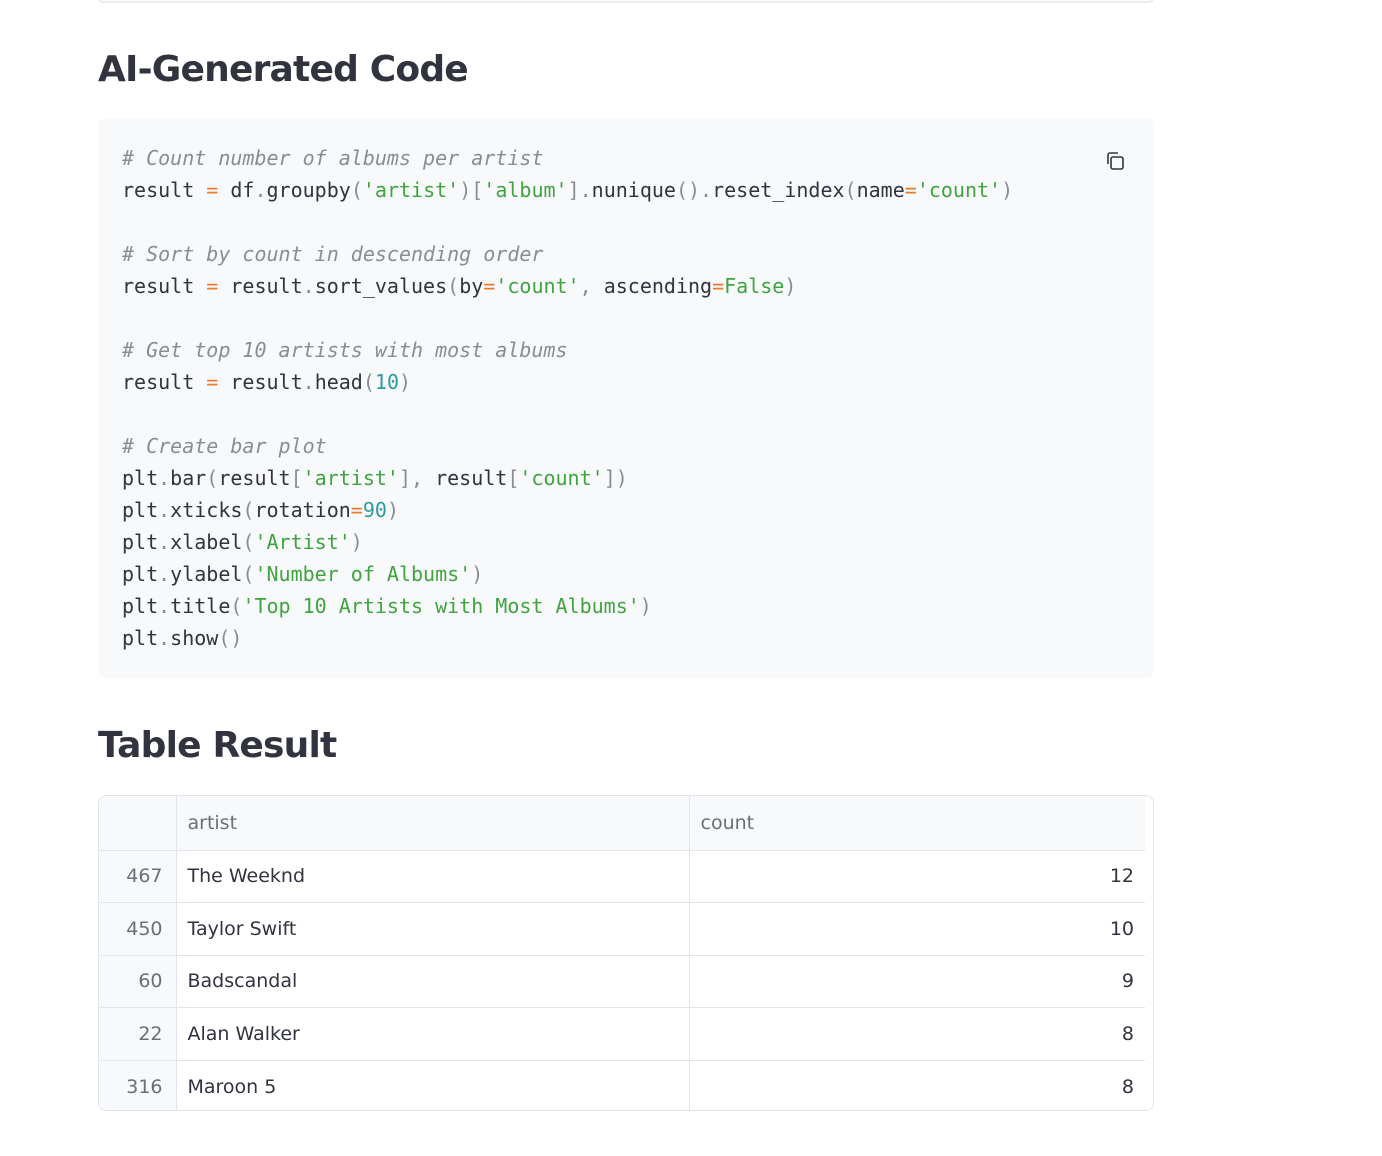 The image size is (1382, 1156). I want to click on code-token: sort_values, so click(381, 286).